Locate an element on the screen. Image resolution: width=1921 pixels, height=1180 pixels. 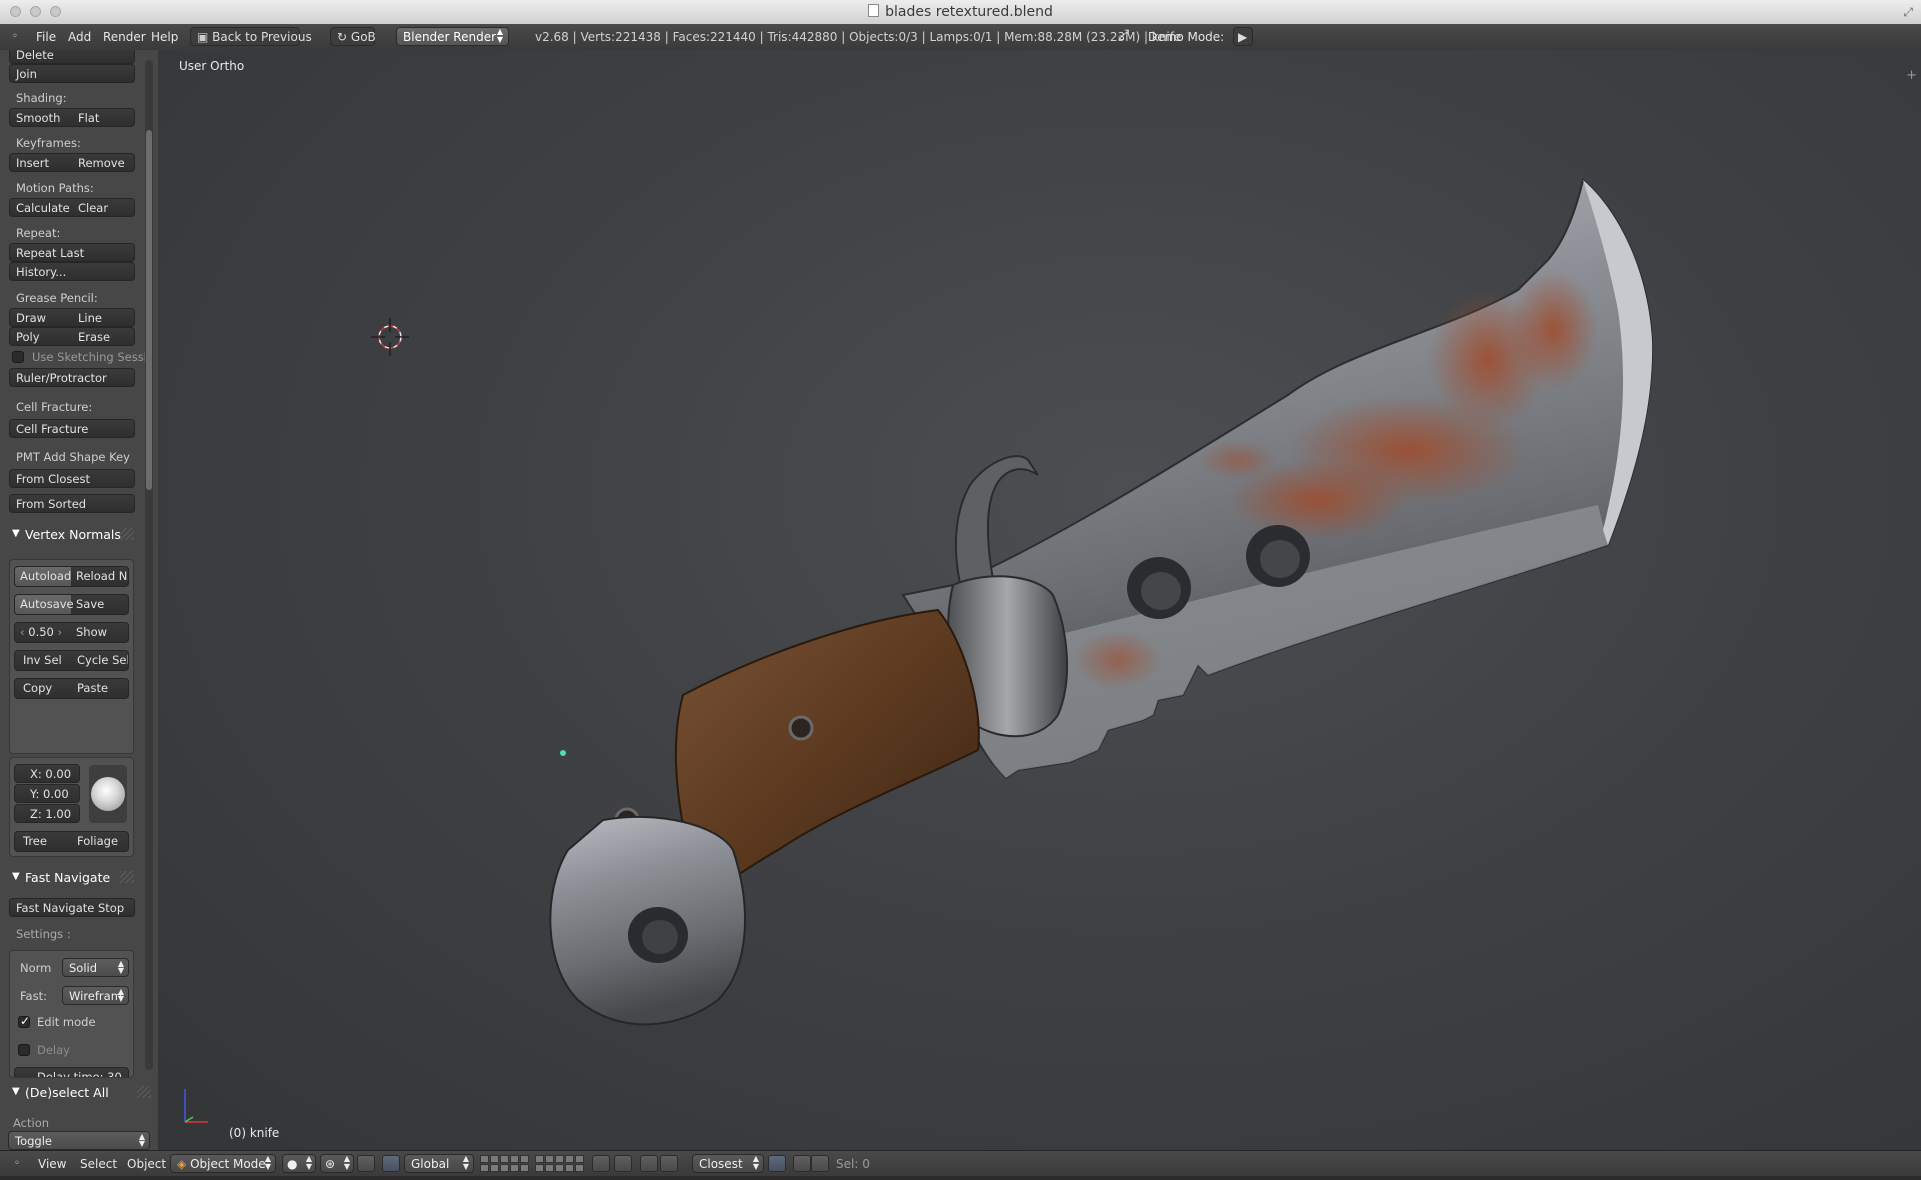
opengl-animation-icon is located at coordinates (820, 1163).